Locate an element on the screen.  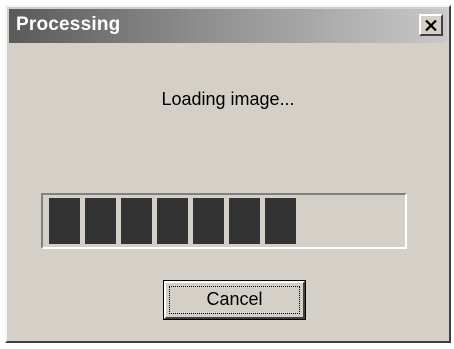
progress-track is located at coordinates (224, 221).